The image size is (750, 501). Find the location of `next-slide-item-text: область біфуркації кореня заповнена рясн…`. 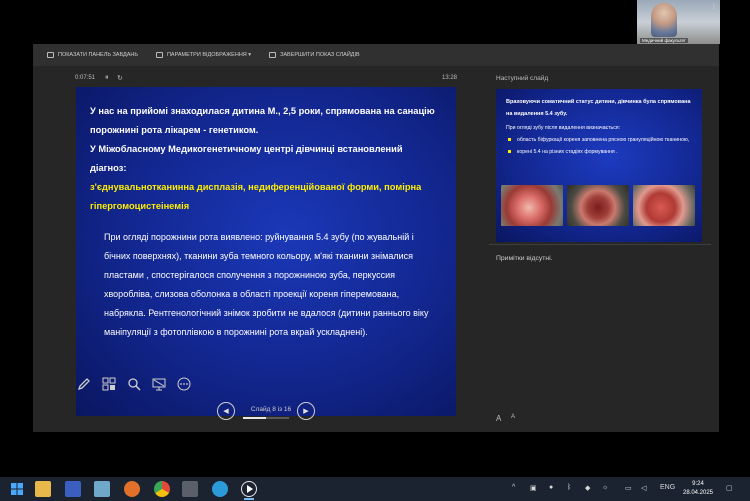

next-slide-item-text: область біфуркації кореня заповнена рясн… is located at coordinates (603, 140).